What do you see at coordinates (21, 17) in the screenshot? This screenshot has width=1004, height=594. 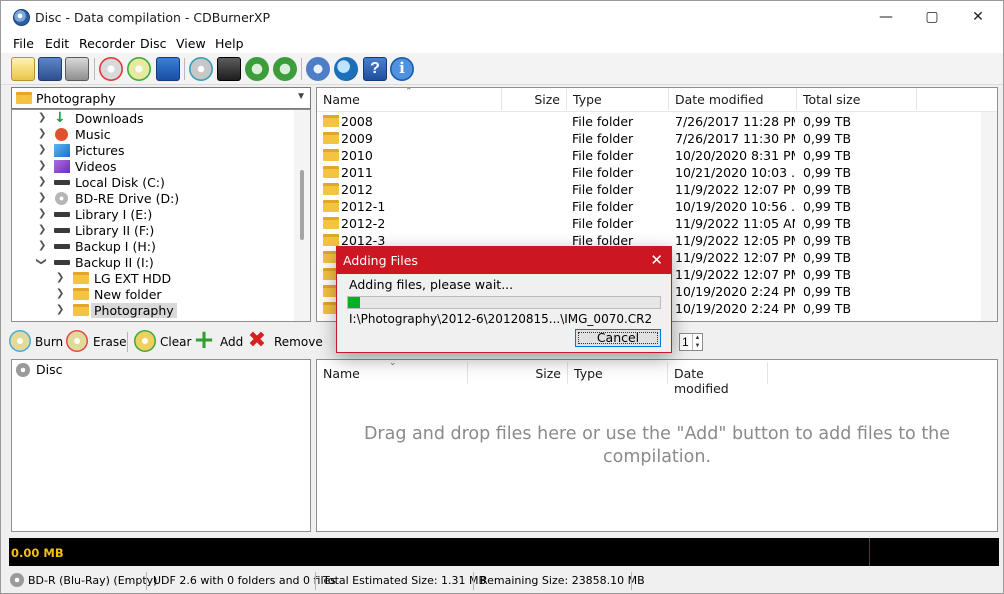 I see `cdburnerxp-app-icon` at bounding box center [21, 17].